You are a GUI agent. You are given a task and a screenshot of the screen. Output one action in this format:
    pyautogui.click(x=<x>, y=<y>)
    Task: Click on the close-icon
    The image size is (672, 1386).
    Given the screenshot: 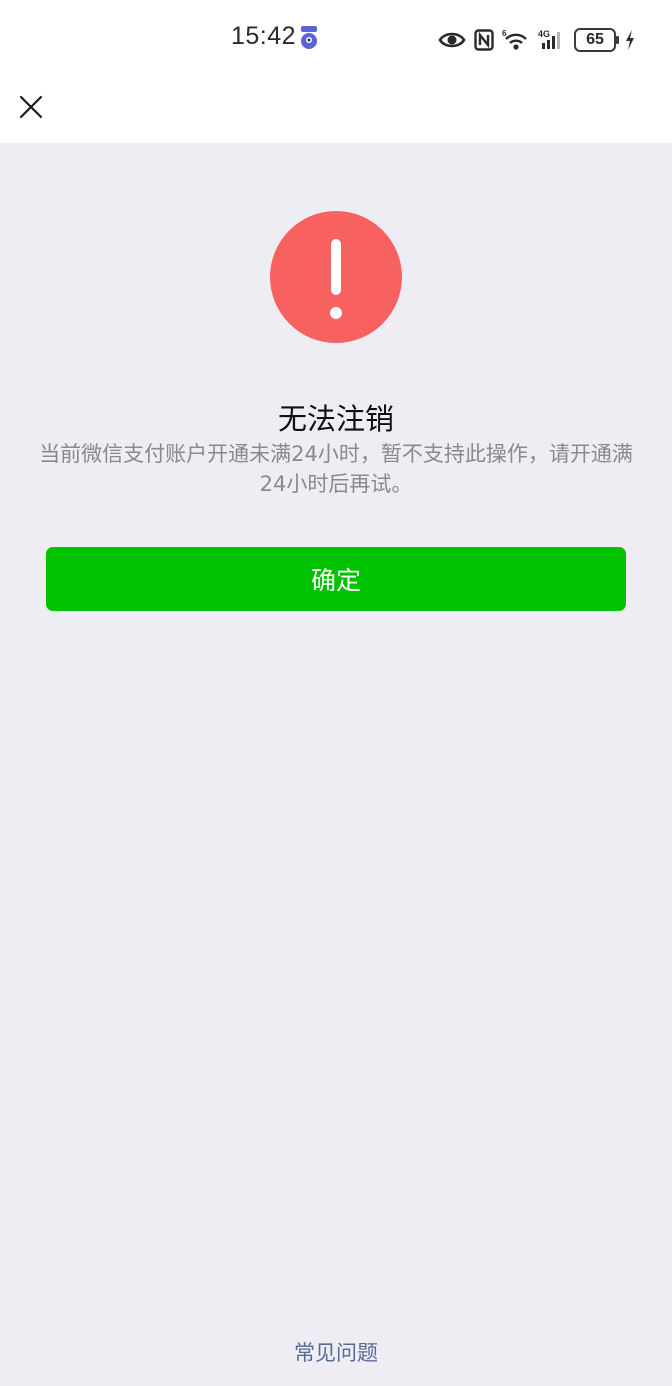 What is the action you would take?
    pyautogui.click(x=31, y=107)
    